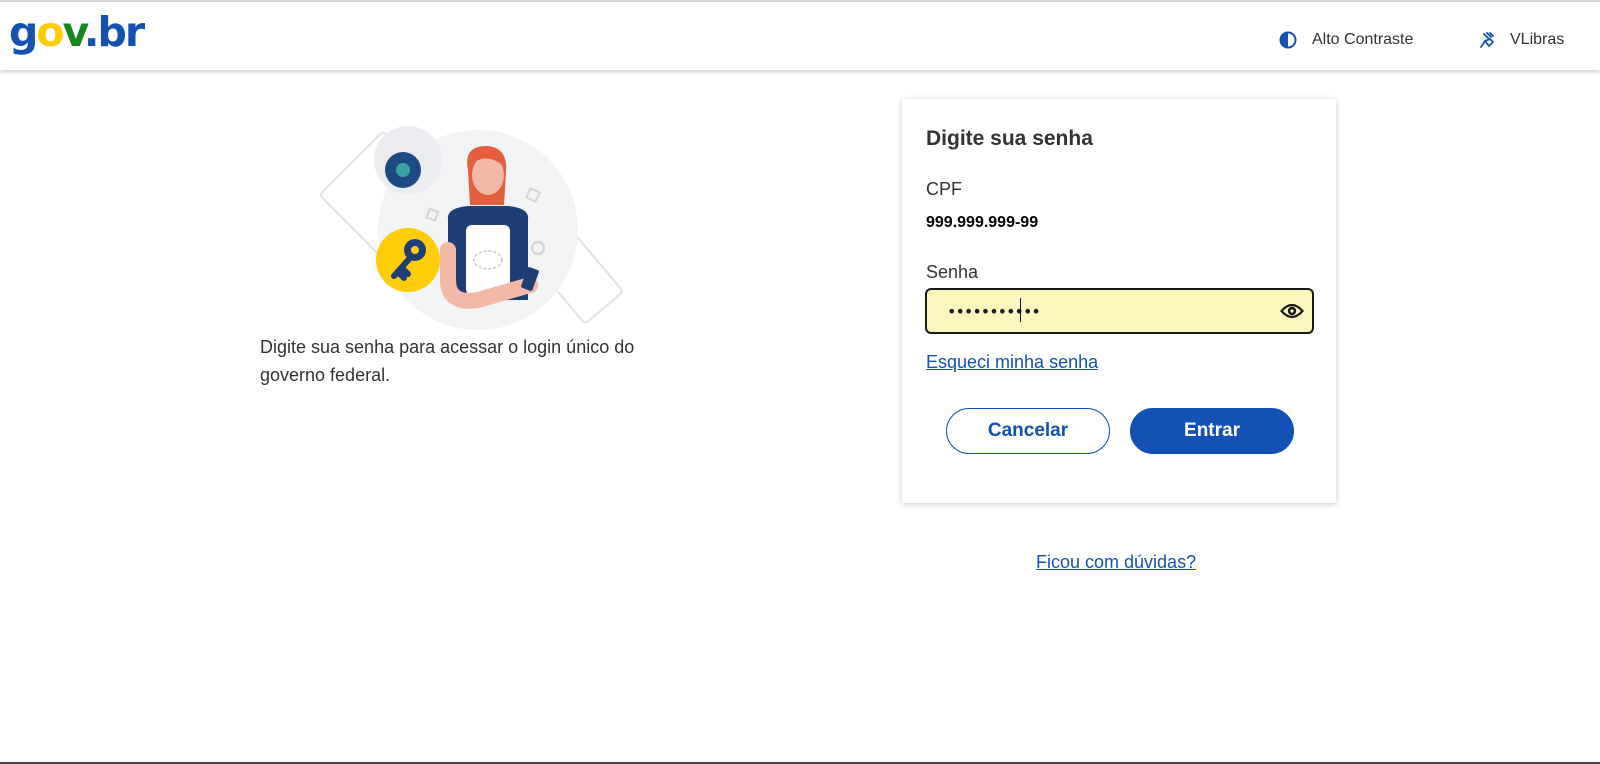 Image resolution: width=1600 pixels, height=764 pixels. Describe the element at coordinates (121, 32) in the screenshot. I see `logo-br: br` at that location.